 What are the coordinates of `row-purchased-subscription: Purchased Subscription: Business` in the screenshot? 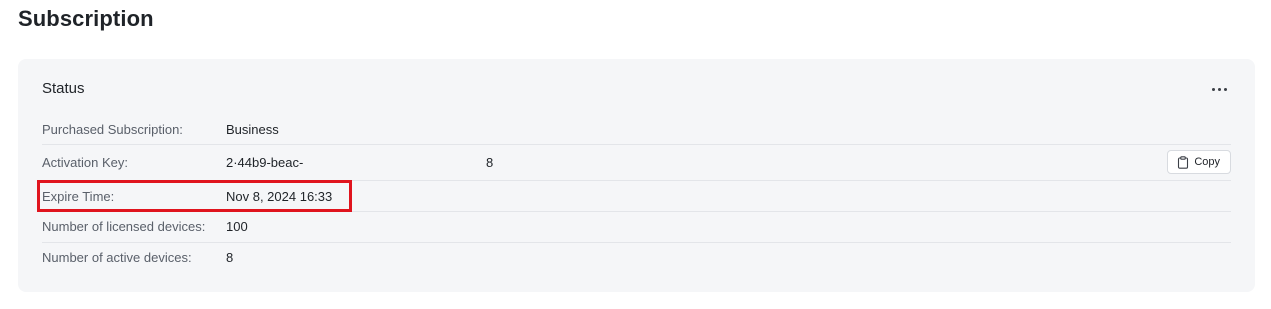 It's located at (636, 129).